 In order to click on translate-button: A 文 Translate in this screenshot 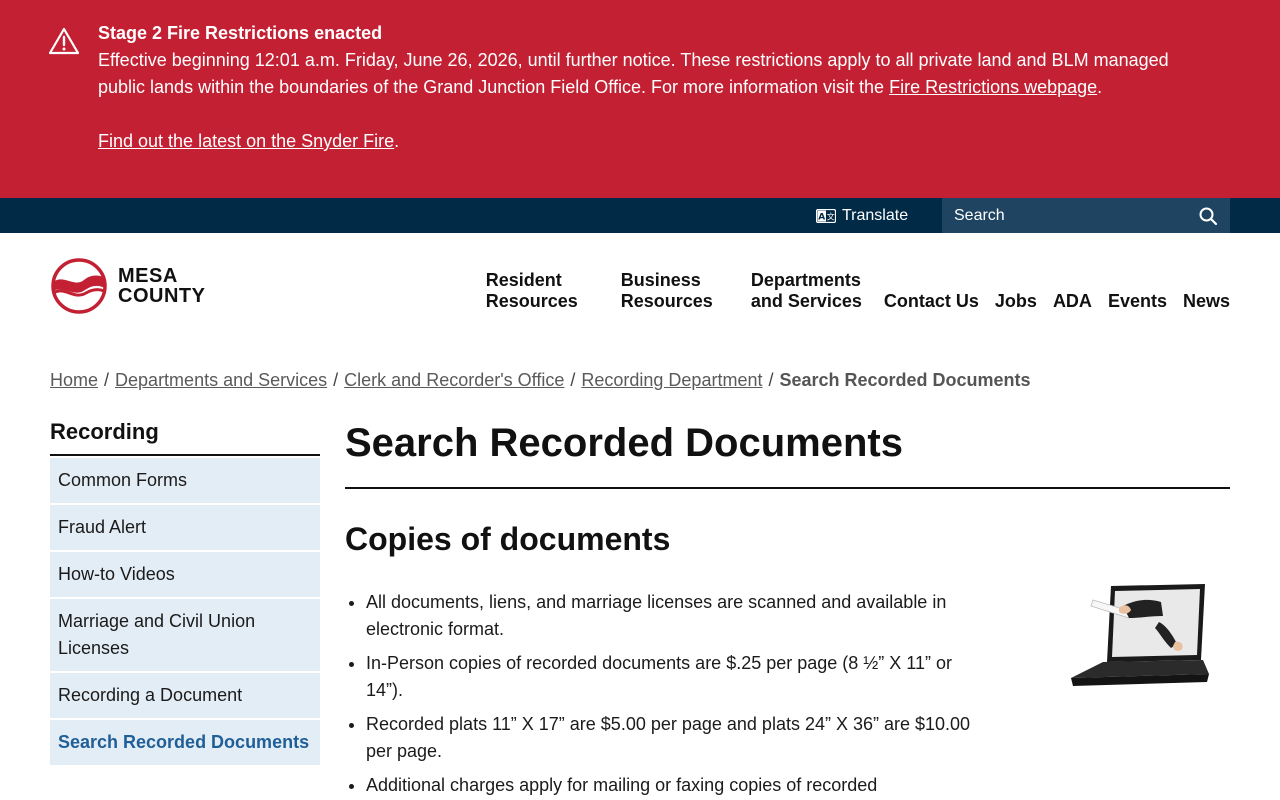, I will do `click(862, 215)`.